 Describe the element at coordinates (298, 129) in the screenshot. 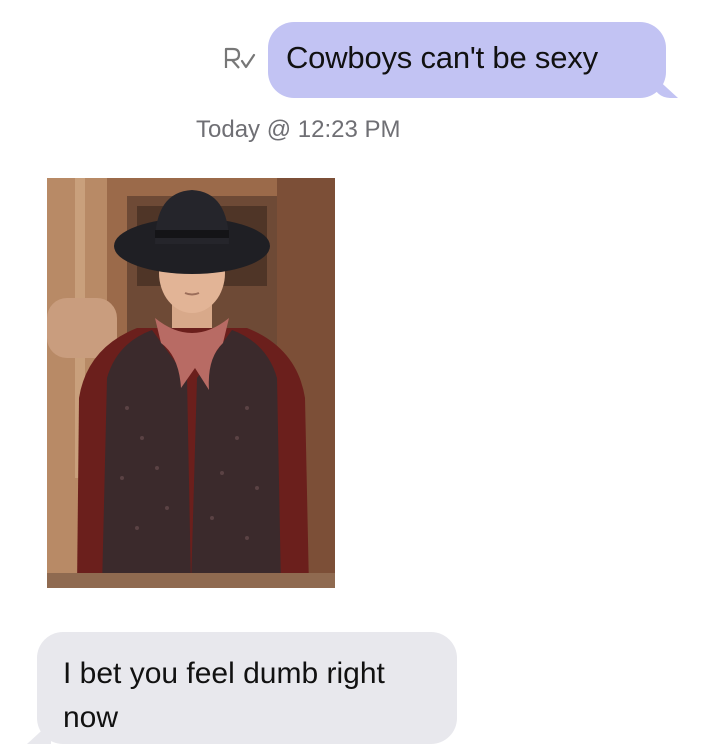

I see `message-timestamp: Today @ 12:23 PM` at that location.